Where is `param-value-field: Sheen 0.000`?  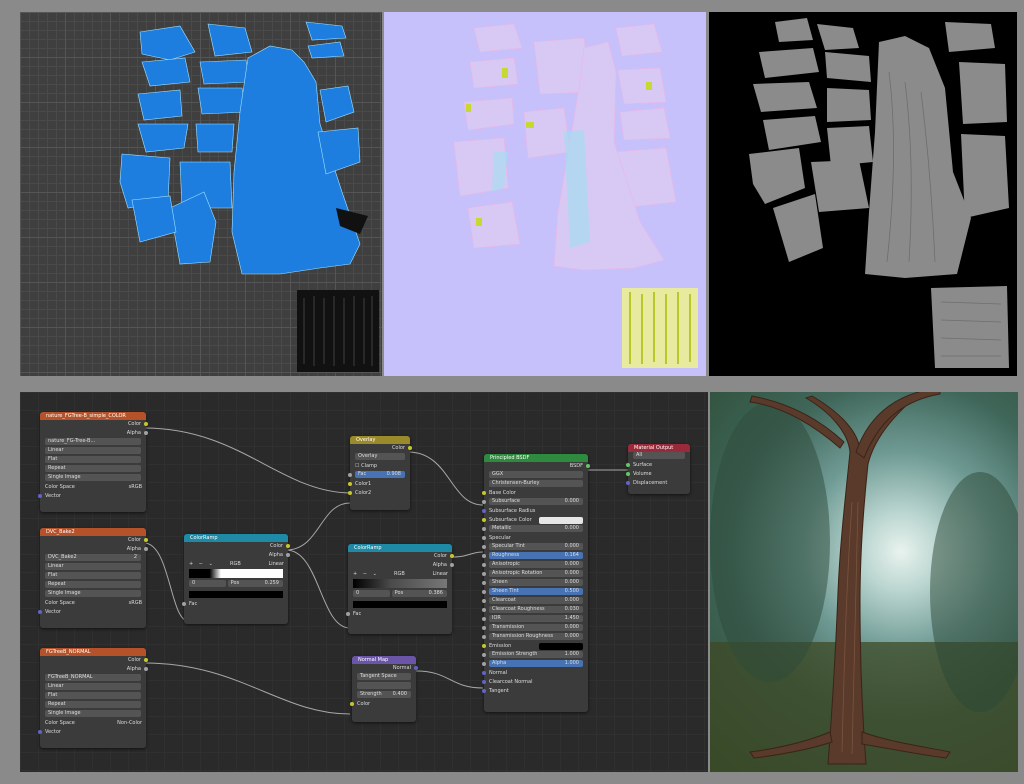
param-value-field: Sheen 0.000 is located at coordinates (536, 582).